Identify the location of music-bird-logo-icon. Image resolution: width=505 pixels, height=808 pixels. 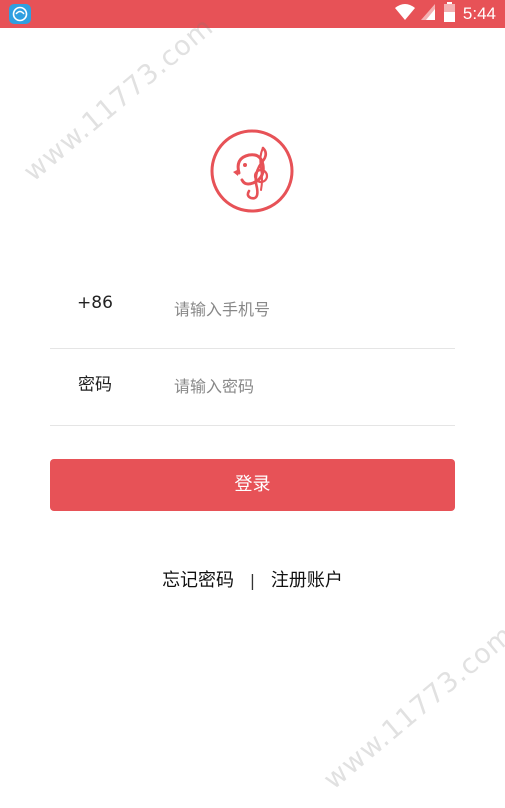
(252, 171).